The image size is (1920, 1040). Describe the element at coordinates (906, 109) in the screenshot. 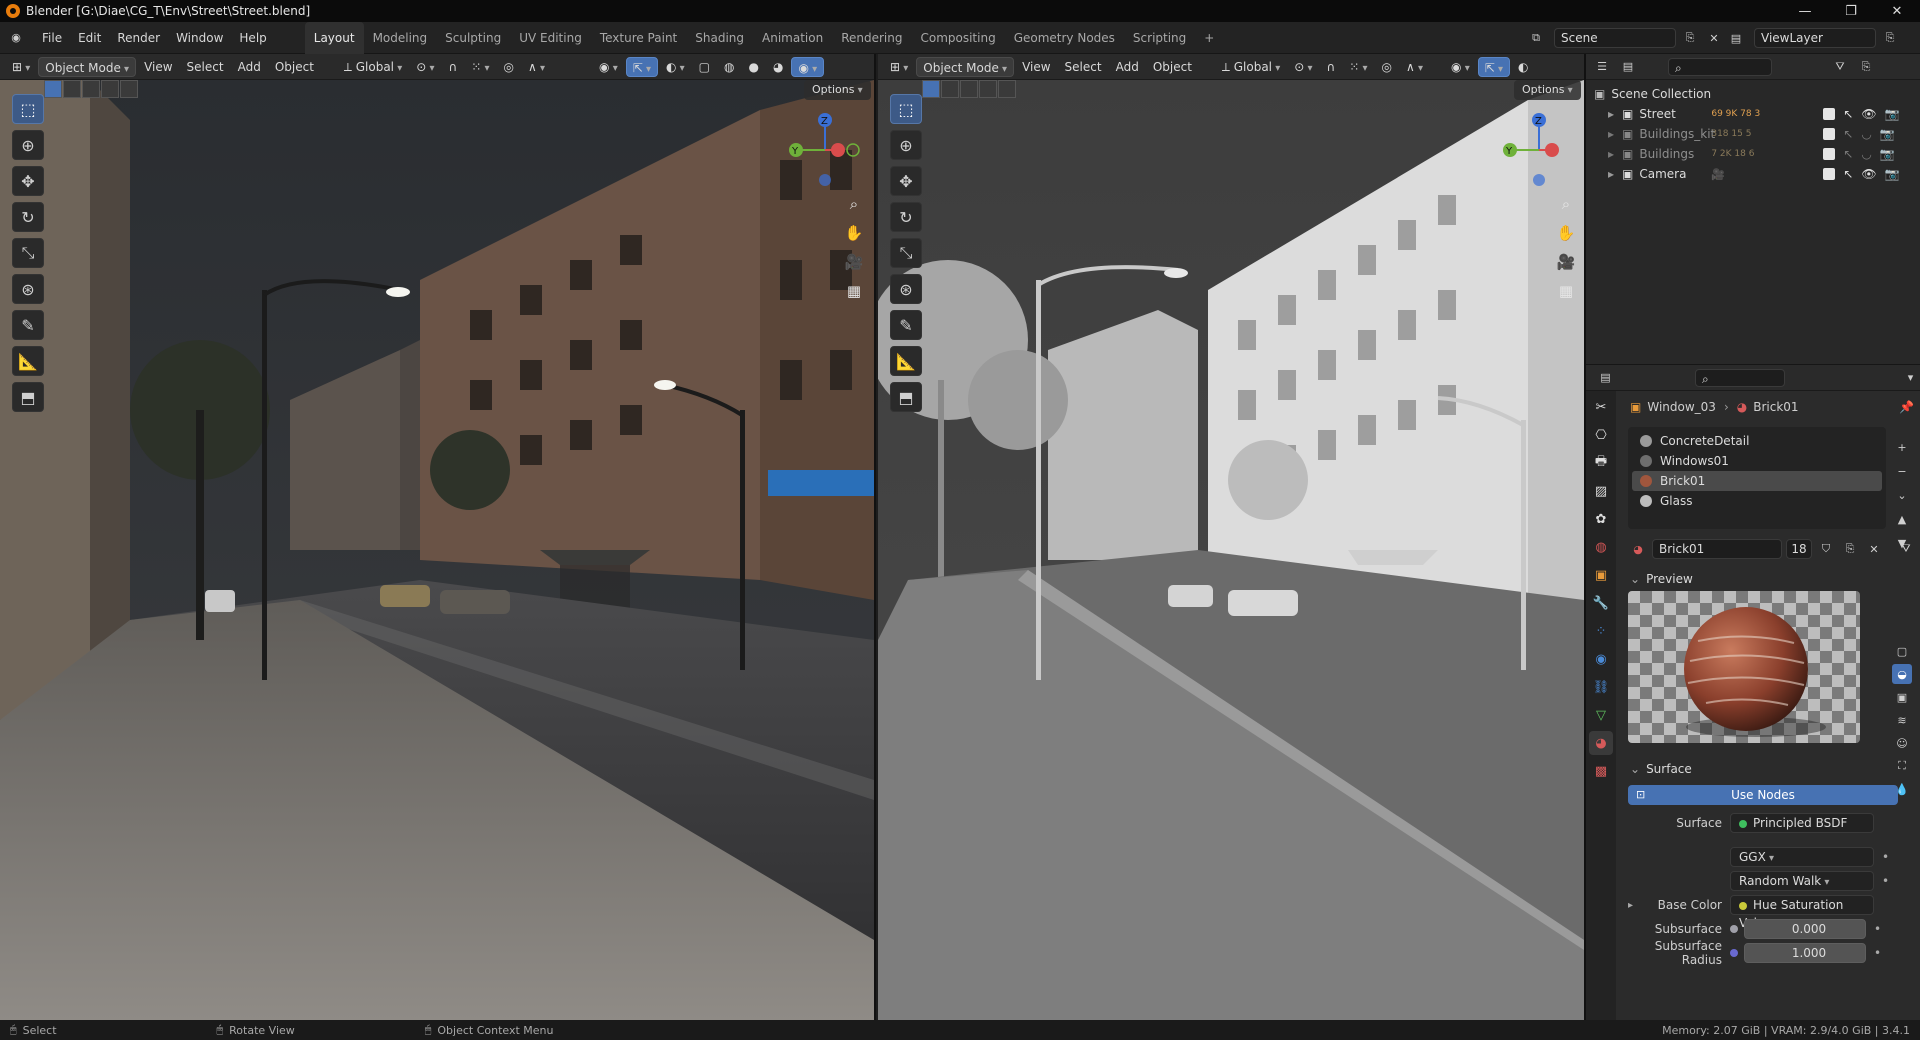

I see `select-box-tool-icon-right: ⬚` at that location.